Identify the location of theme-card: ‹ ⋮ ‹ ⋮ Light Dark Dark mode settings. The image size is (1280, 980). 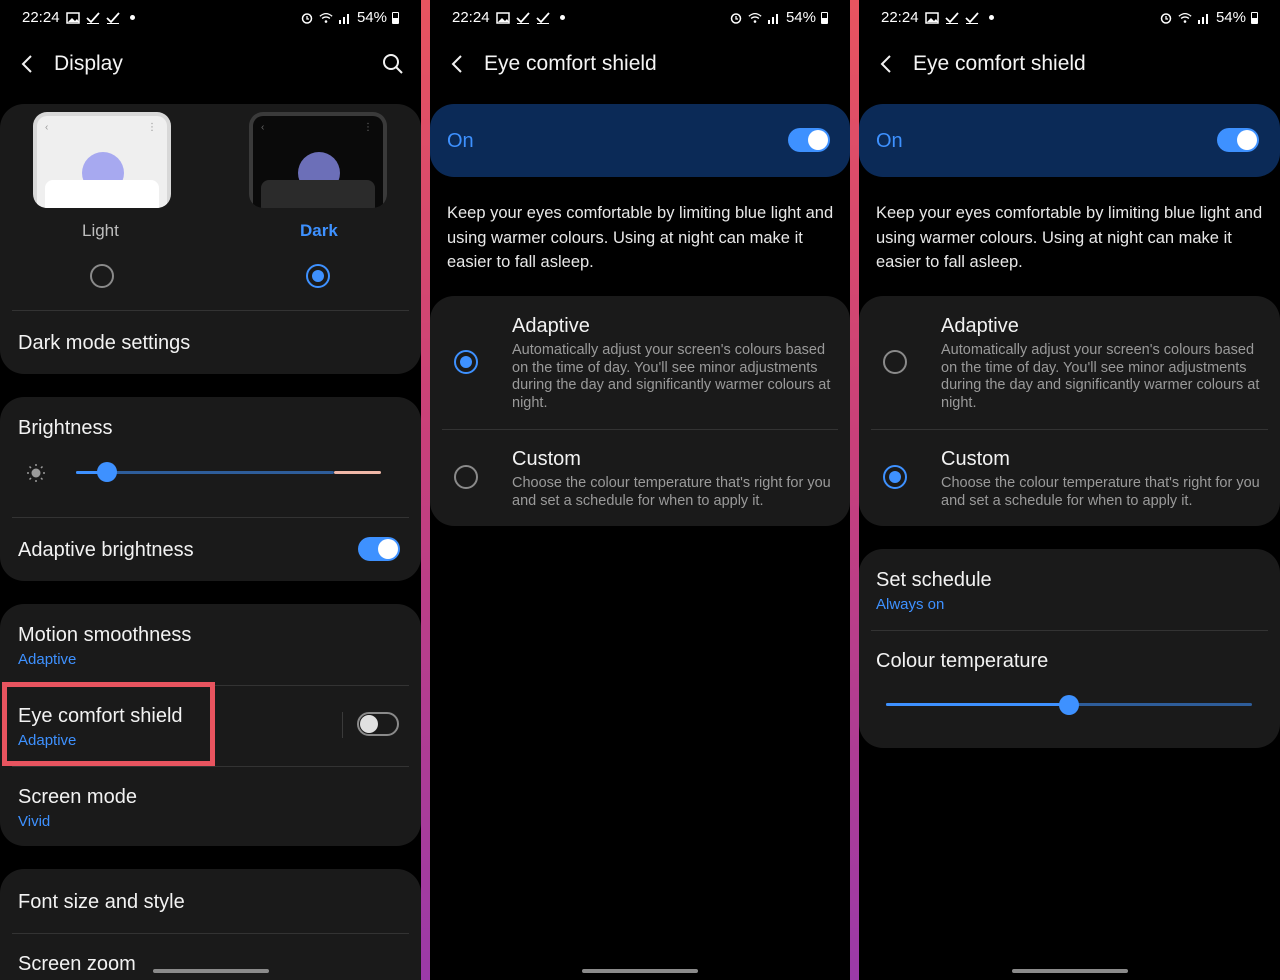
(210, 239).